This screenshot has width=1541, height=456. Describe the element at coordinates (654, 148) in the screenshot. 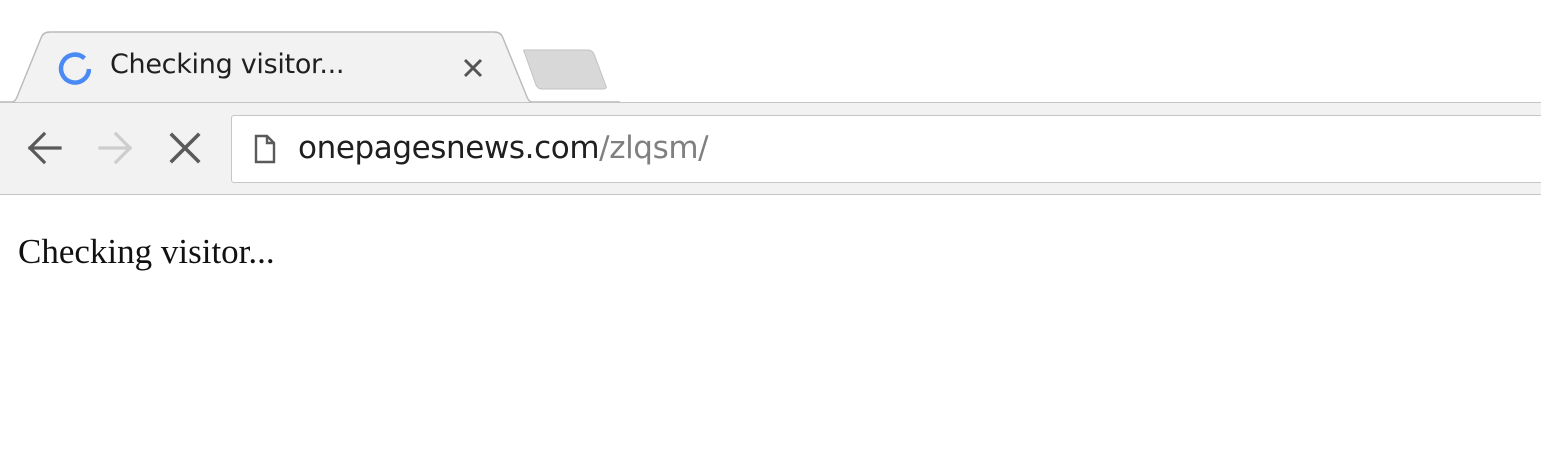

I see `url-path: /zlqsm/` at that location.